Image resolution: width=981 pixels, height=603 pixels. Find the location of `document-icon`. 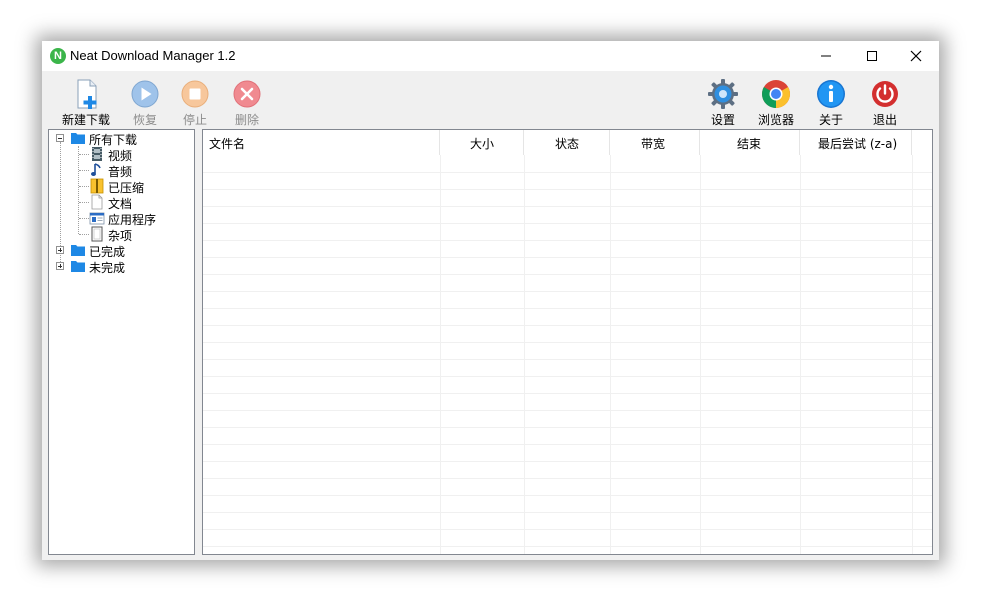

document-icon is located at coordinates (97, 202).